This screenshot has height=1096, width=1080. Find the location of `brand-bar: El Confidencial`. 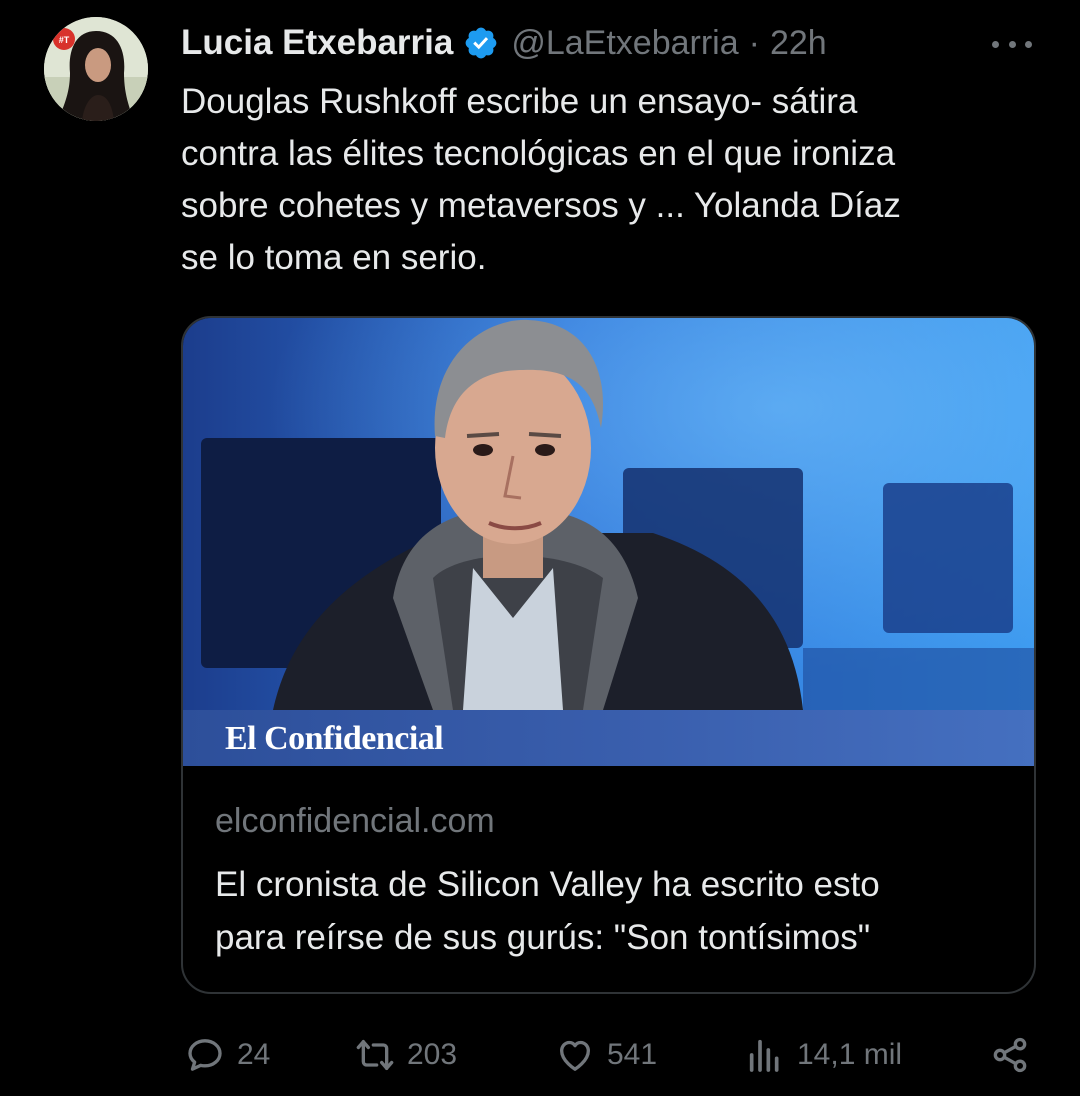

brand-bar: El Confidencial is located at coordinates (608, 738).